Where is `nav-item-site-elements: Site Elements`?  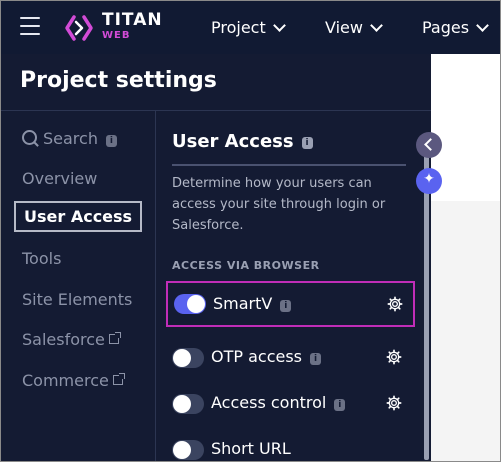
nav-item-site-elements: Site Elements is located at coordinates (77, 299).